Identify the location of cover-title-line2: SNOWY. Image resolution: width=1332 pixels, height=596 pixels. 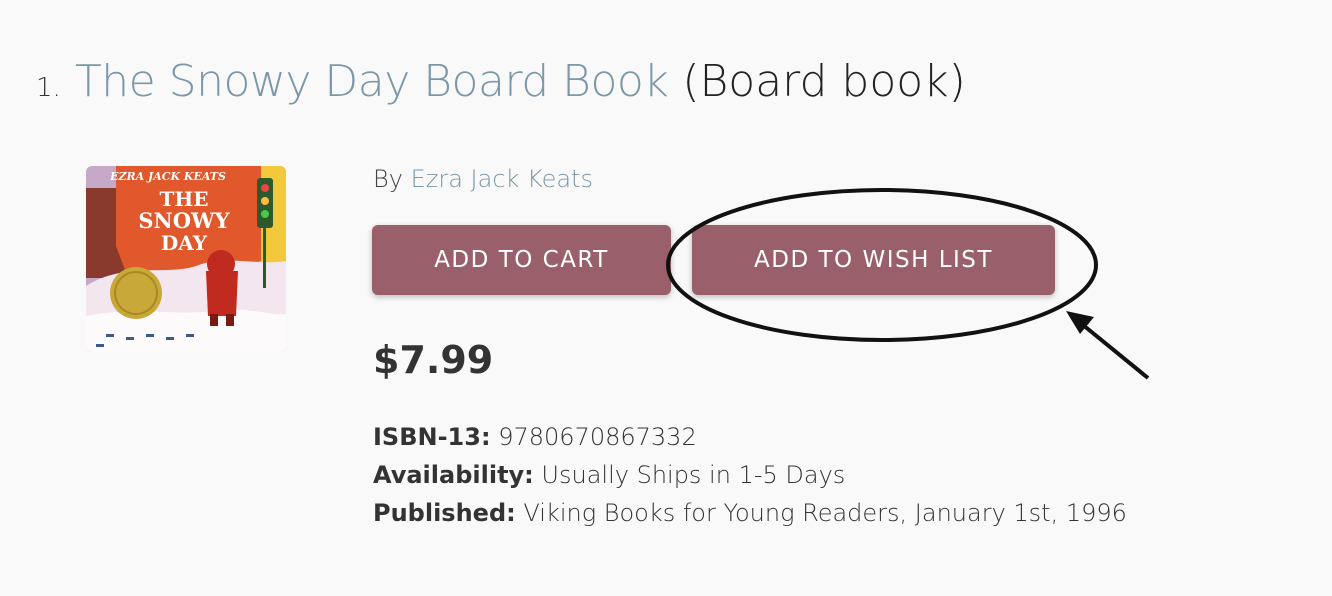
(184, 220).